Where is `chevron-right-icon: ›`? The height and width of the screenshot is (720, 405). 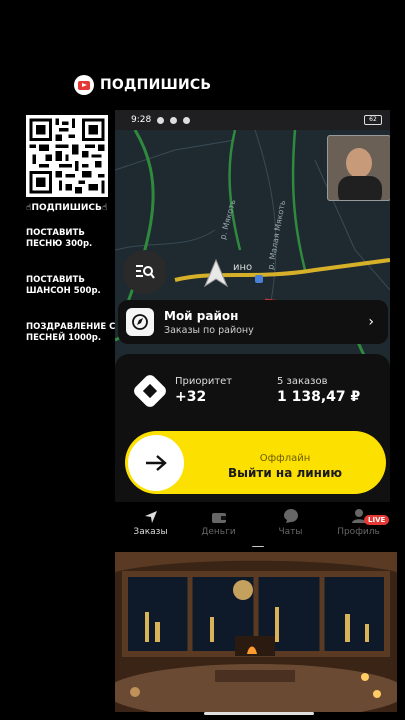
chevron-right-icon: › is located at coordinates (371, 322).